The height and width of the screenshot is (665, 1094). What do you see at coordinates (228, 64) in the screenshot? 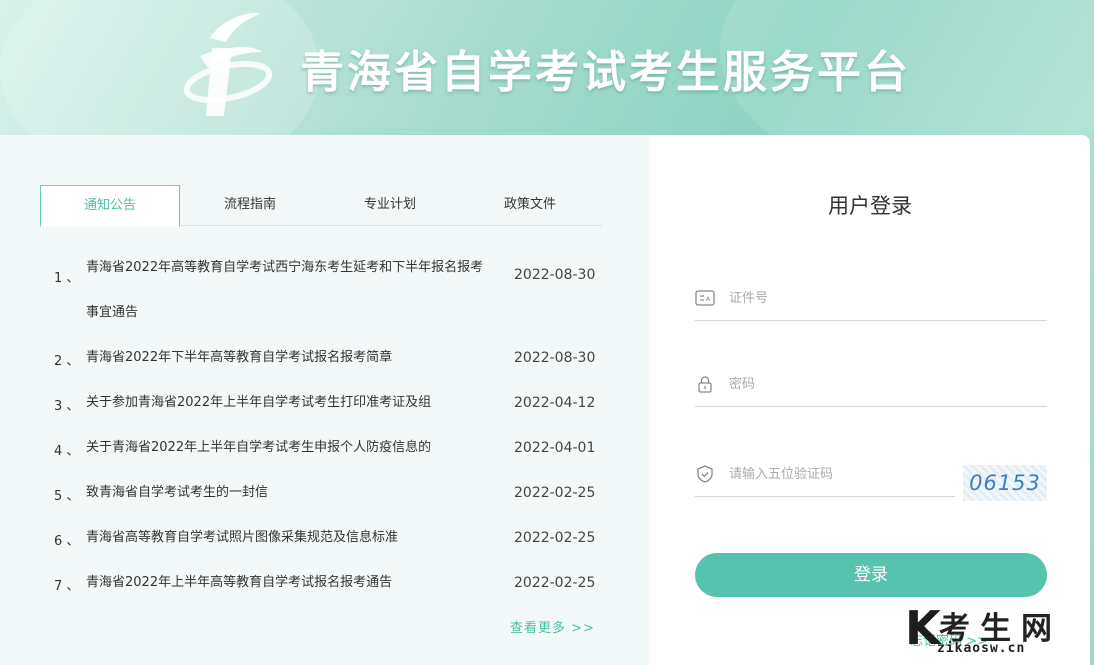
I see `logo-icon` at bounding box center [228, 64].